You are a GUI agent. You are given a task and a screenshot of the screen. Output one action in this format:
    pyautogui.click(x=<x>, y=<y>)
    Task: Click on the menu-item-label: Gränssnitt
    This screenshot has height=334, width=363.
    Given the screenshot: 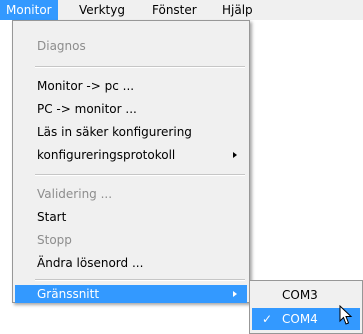 What is the action you would take?
    pyautogui.click(x=68, y=294)
    